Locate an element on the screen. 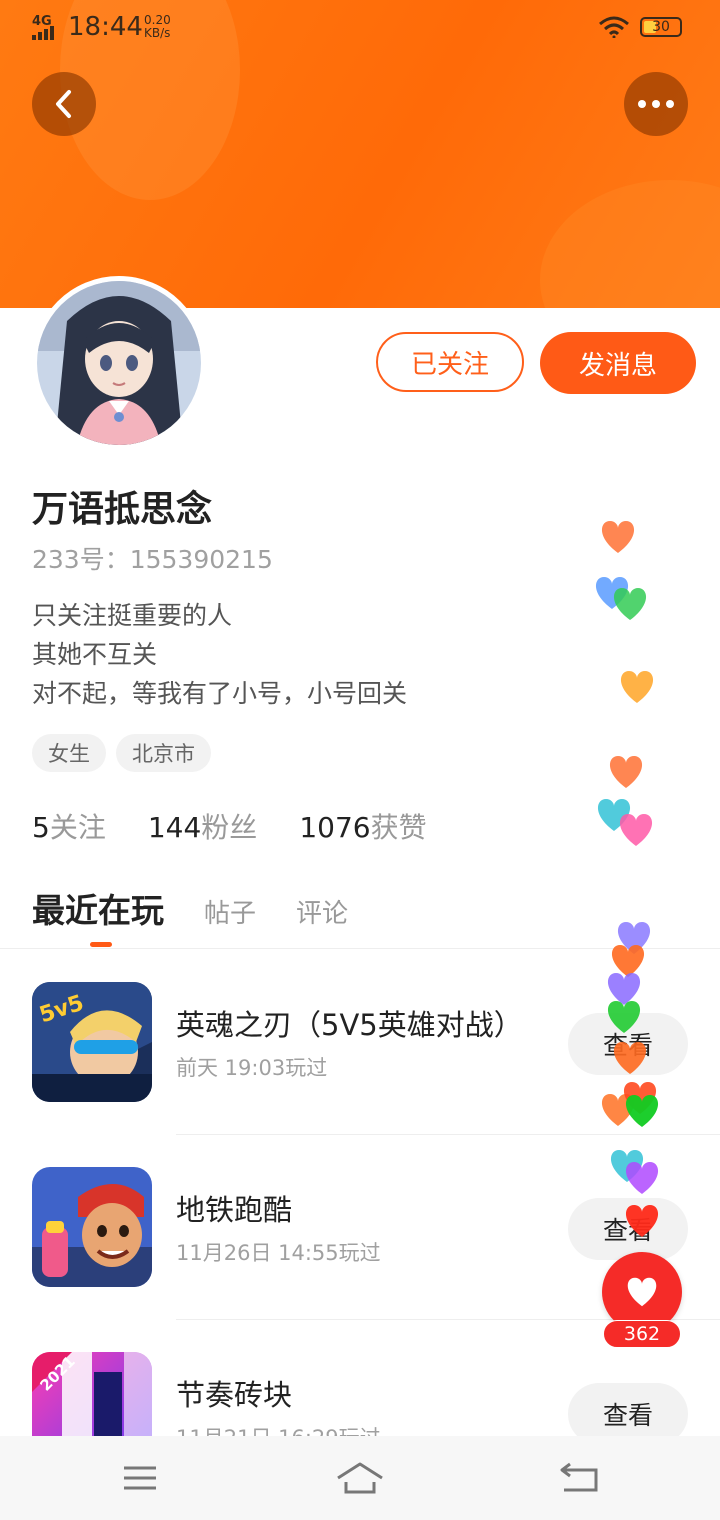  menu-button is located at coordinates (140, 1478).